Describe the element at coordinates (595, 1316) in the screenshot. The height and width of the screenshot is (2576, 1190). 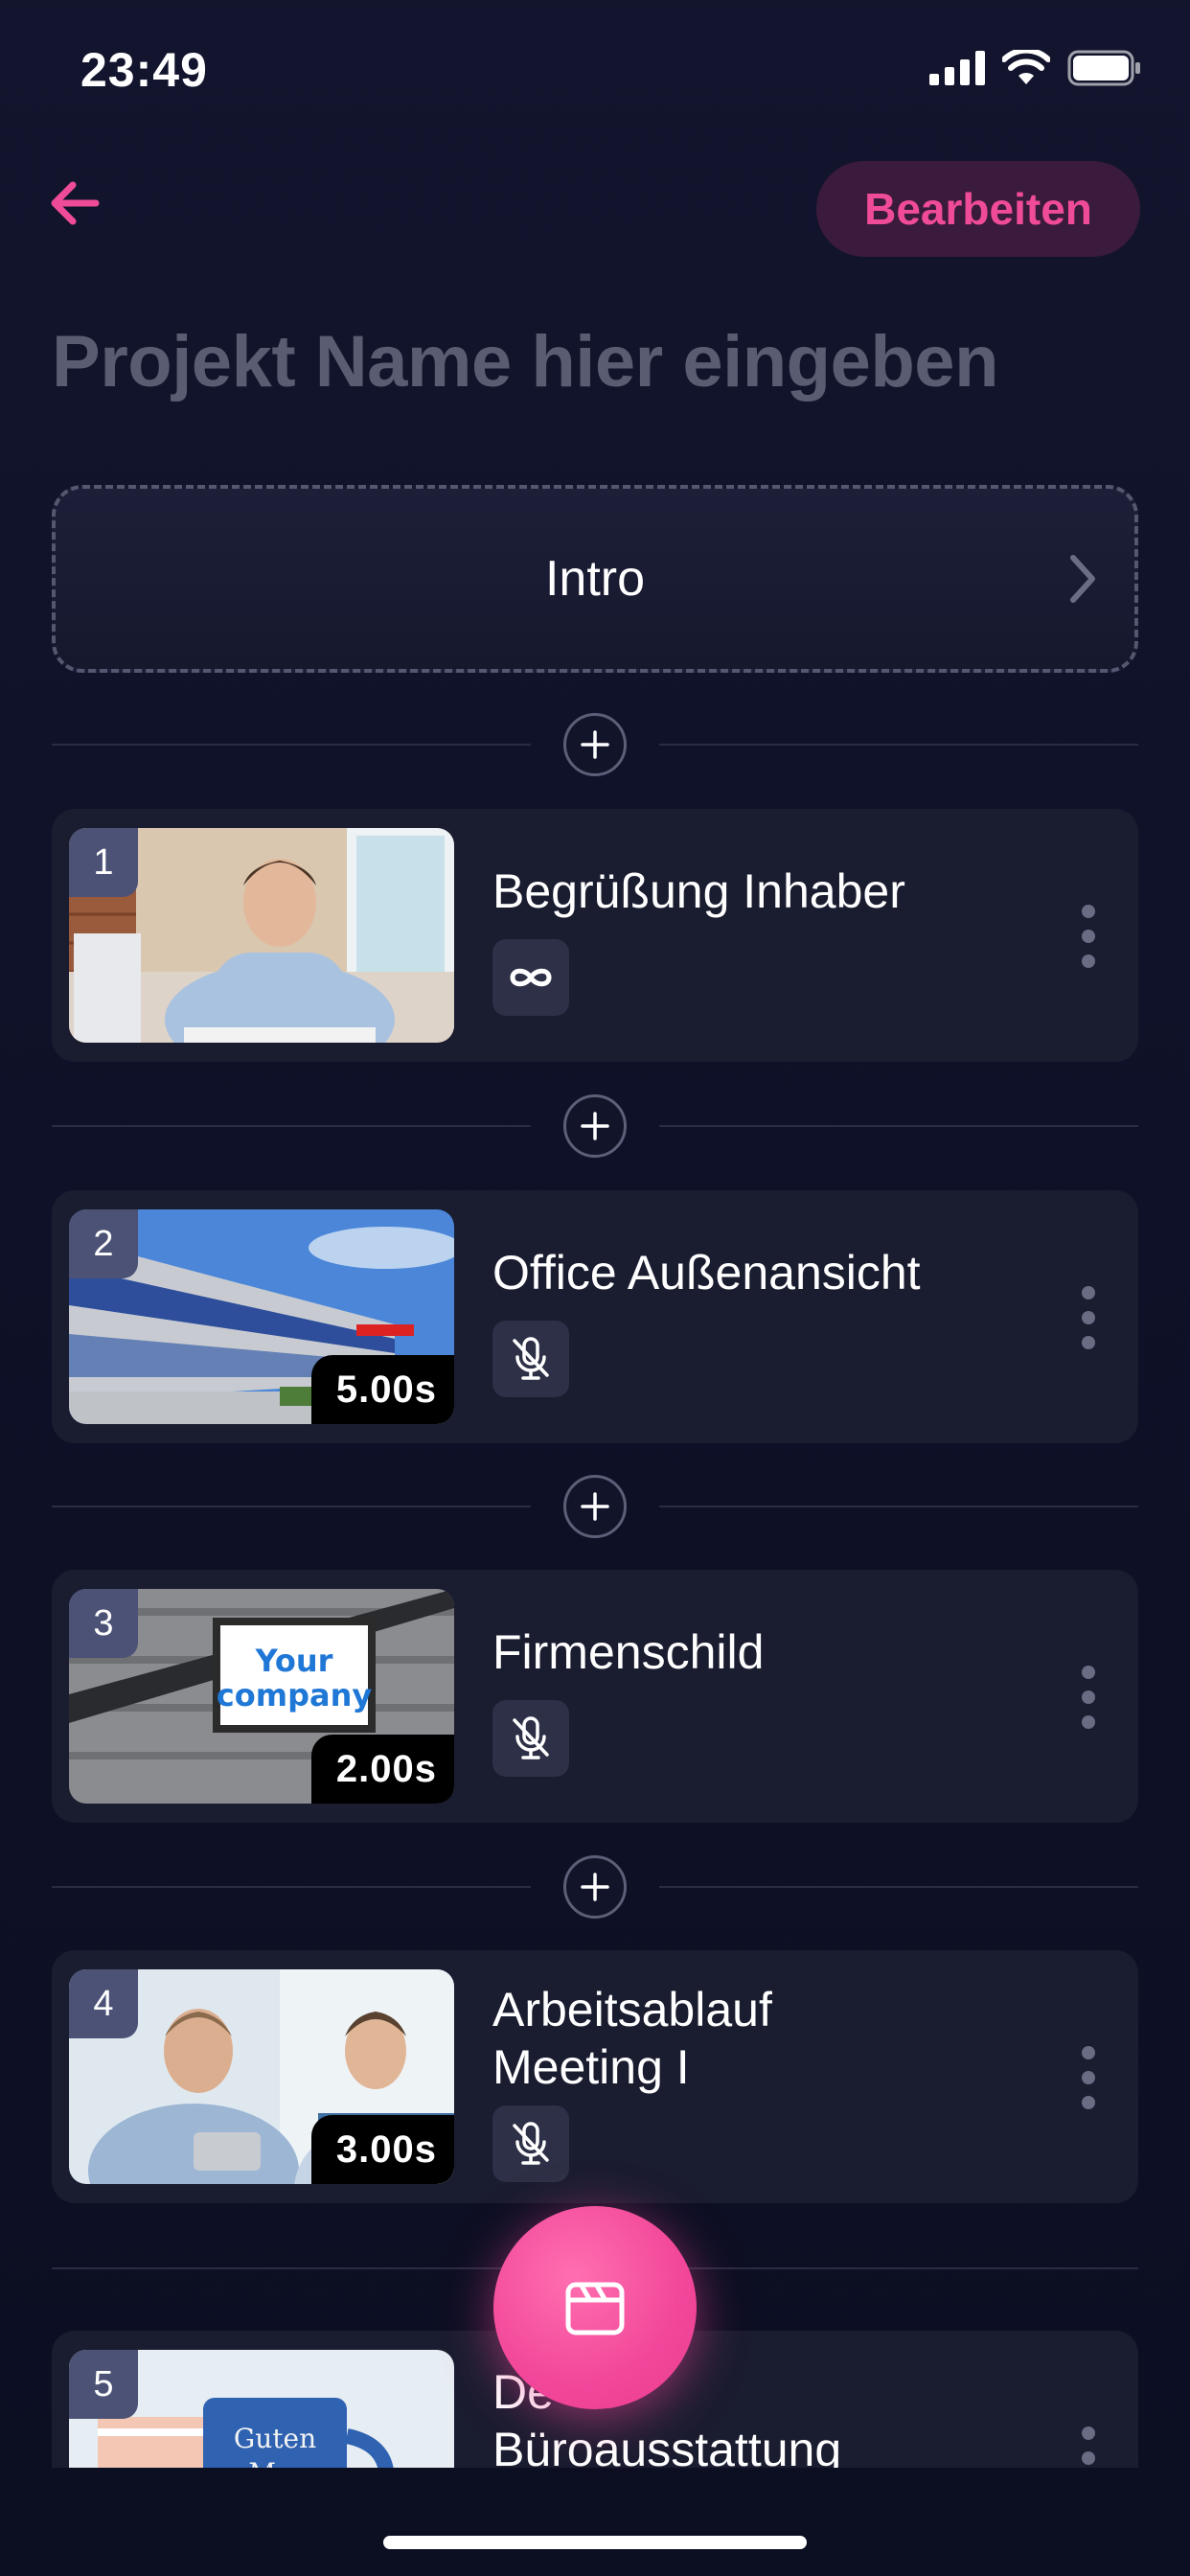
I see `clip-card: 2 5.00s Office Außenansicht` at that location.